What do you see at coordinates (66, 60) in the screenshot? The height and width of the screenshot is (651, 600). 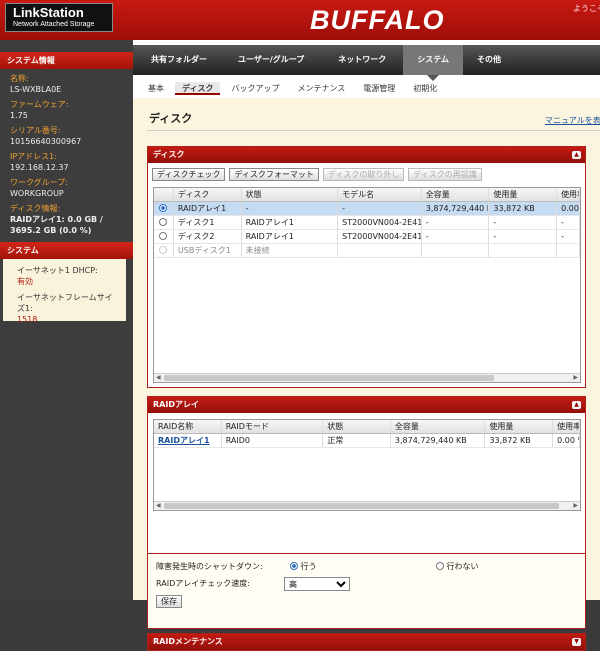 I see `system-info-header: システム情報` at bounding box center [66, 60].